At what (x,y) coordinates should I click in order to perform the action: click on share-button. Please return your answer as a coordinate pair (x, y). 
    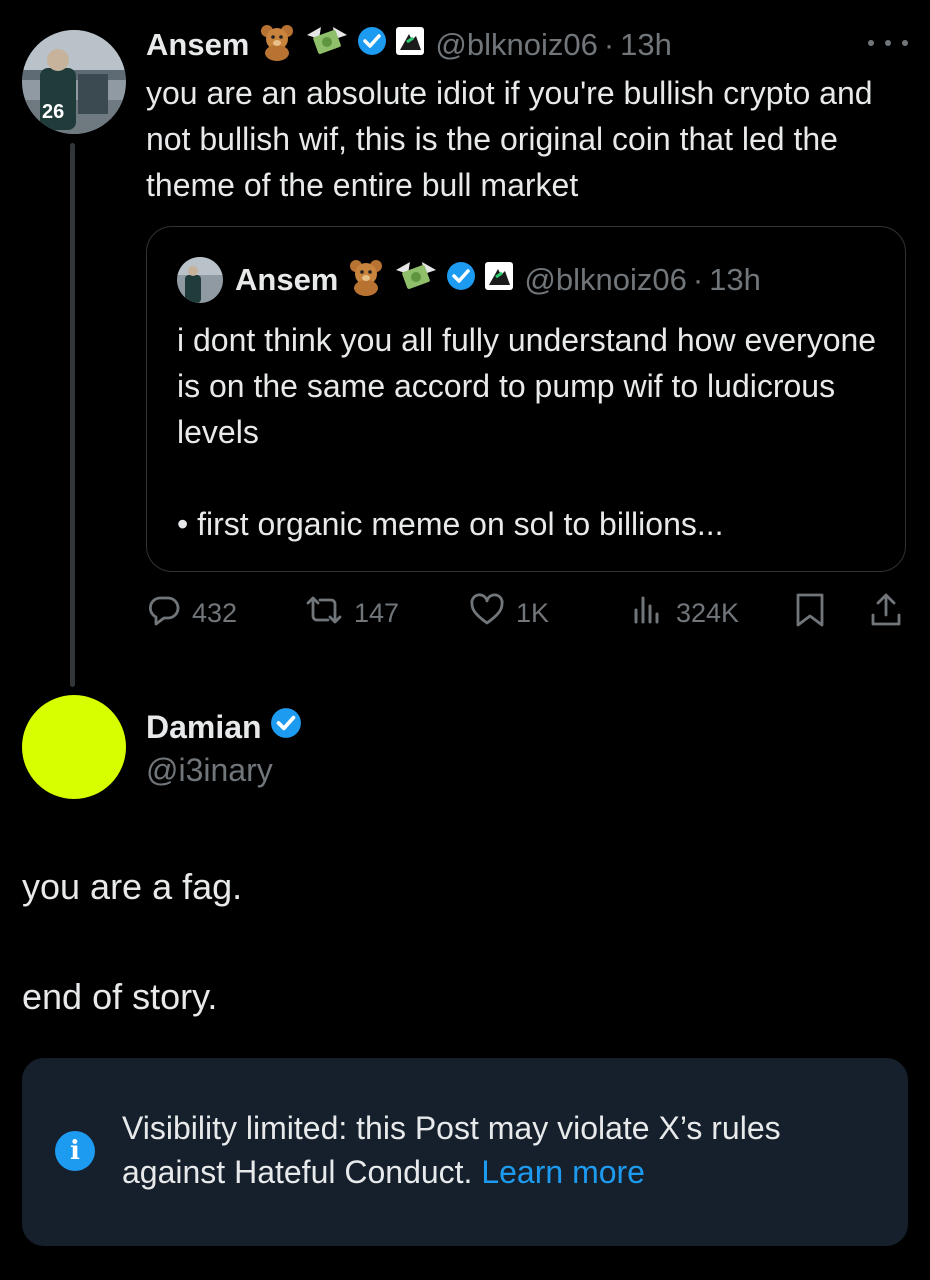
    Looking at the image, I should click on (891, 613).